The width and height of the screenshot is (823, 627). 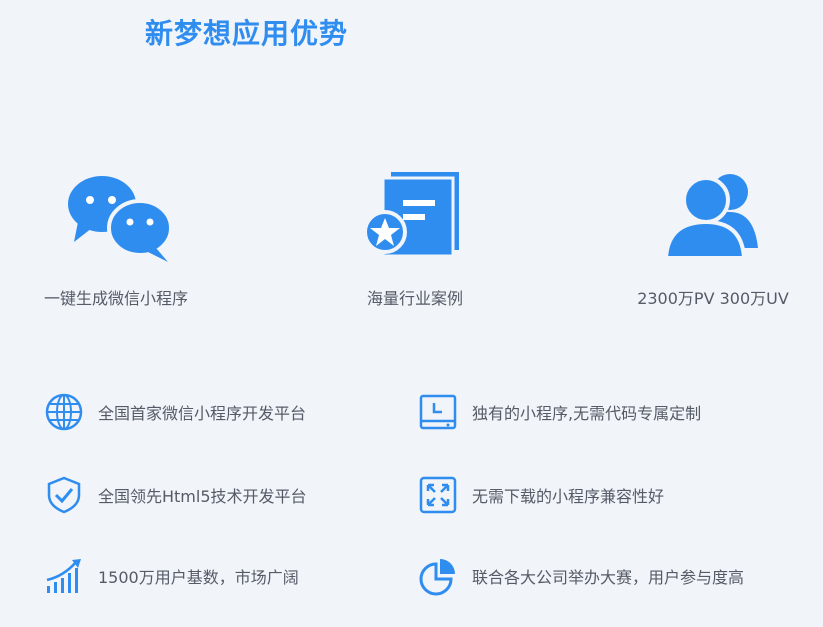 I want to click on advantage-text: 独有的小程序,无需代码专属定制, so click(x=587, y=413).